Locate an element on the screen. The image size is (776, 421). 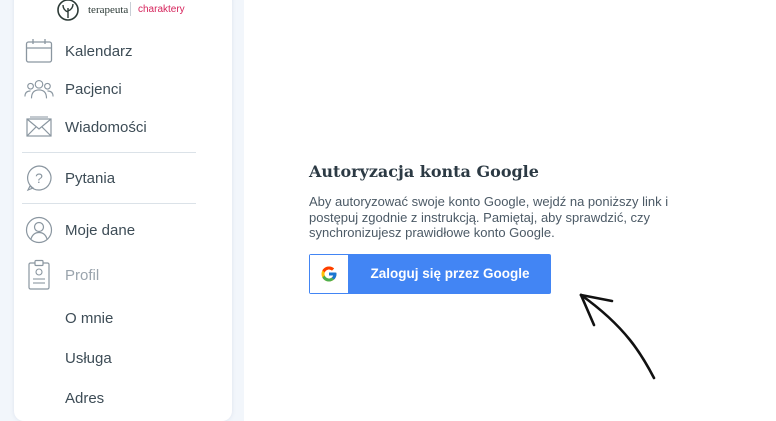
logo-brand-text: terapeuta is located at coordinates (108, 10).